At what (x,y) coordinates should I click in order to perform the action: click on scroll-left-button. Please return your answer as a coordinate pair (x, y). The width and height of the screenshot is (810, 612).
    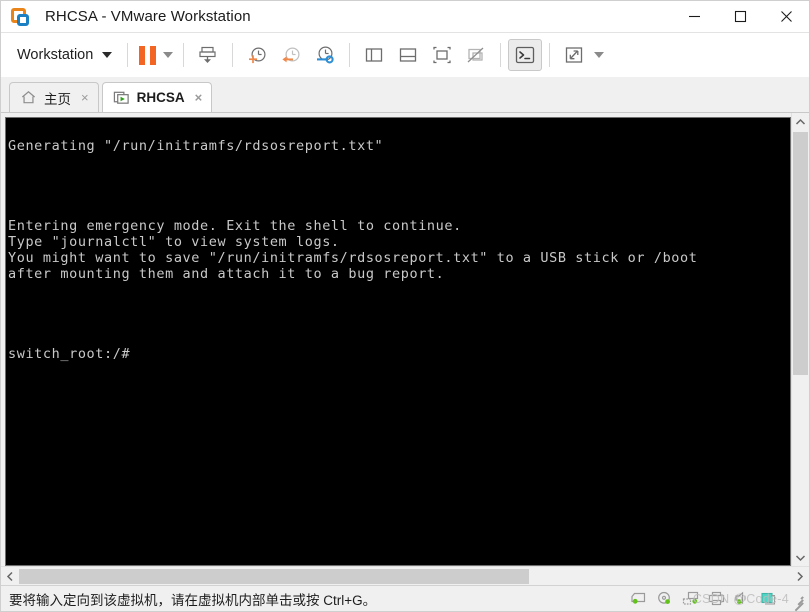
    Looking at the image, I should click on (10, 576).